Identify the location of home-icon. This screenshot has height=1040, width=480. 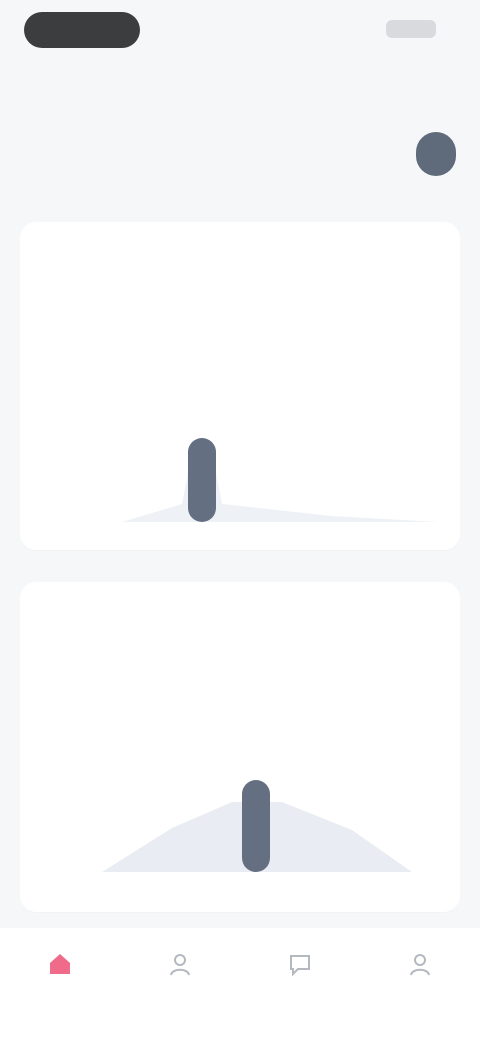
(60, 964).